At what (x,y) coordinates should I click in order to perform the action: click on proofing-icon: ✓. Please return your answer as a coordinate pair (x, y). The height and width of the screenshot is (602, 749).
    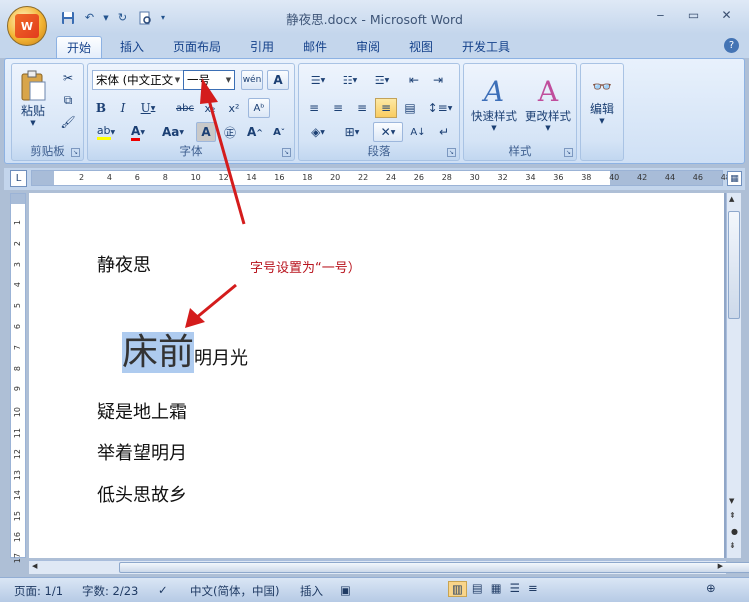
    Looking at the image, I should click on (163, 590).